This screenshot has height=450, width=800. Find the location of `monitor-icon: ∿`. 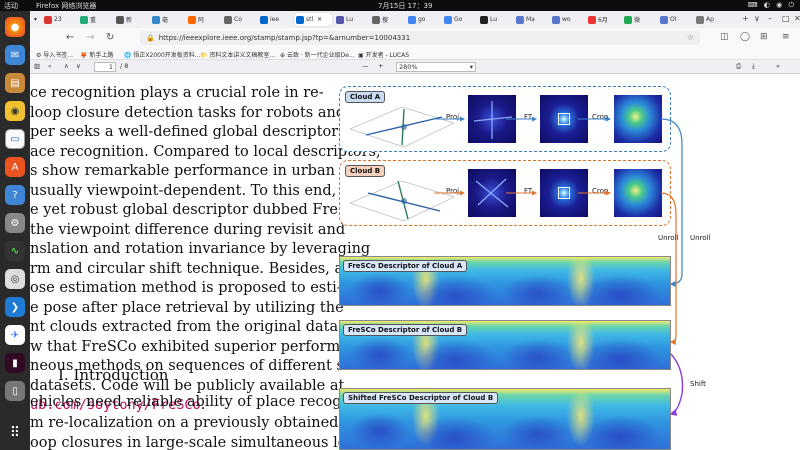

monitor-icon: ∿ is located at coordinates (15, 251).